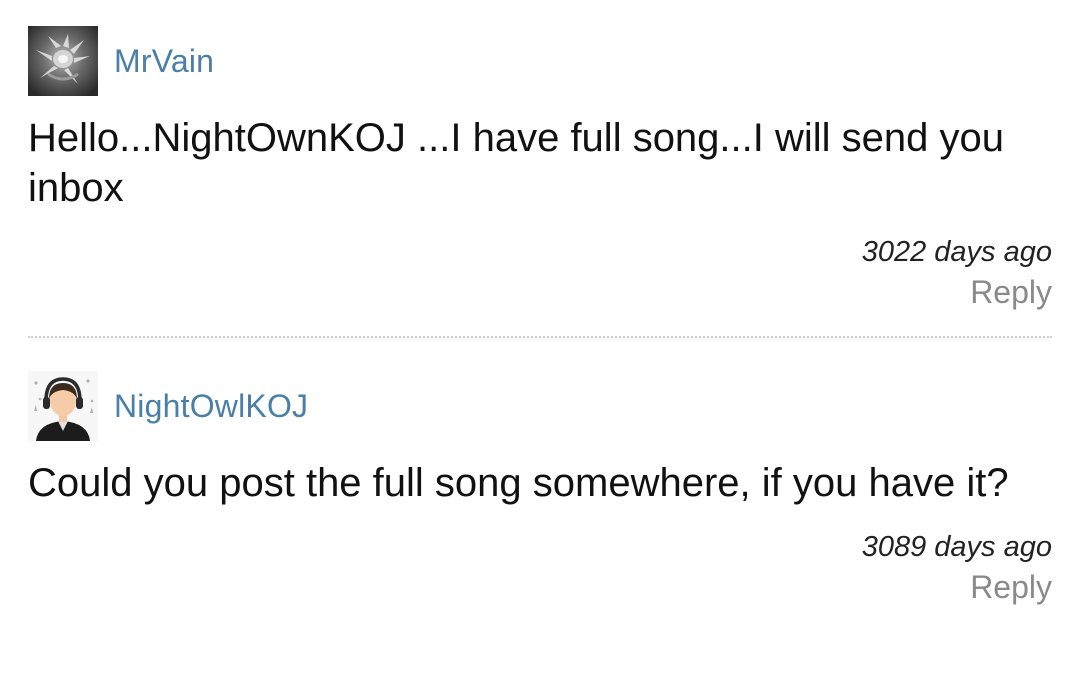 Image resolution: width=1080 pixels, height=677 pixels. Describe the element at coordinates (540, 61) in the screenshot. I see `comment-header: MrVain` at that location.